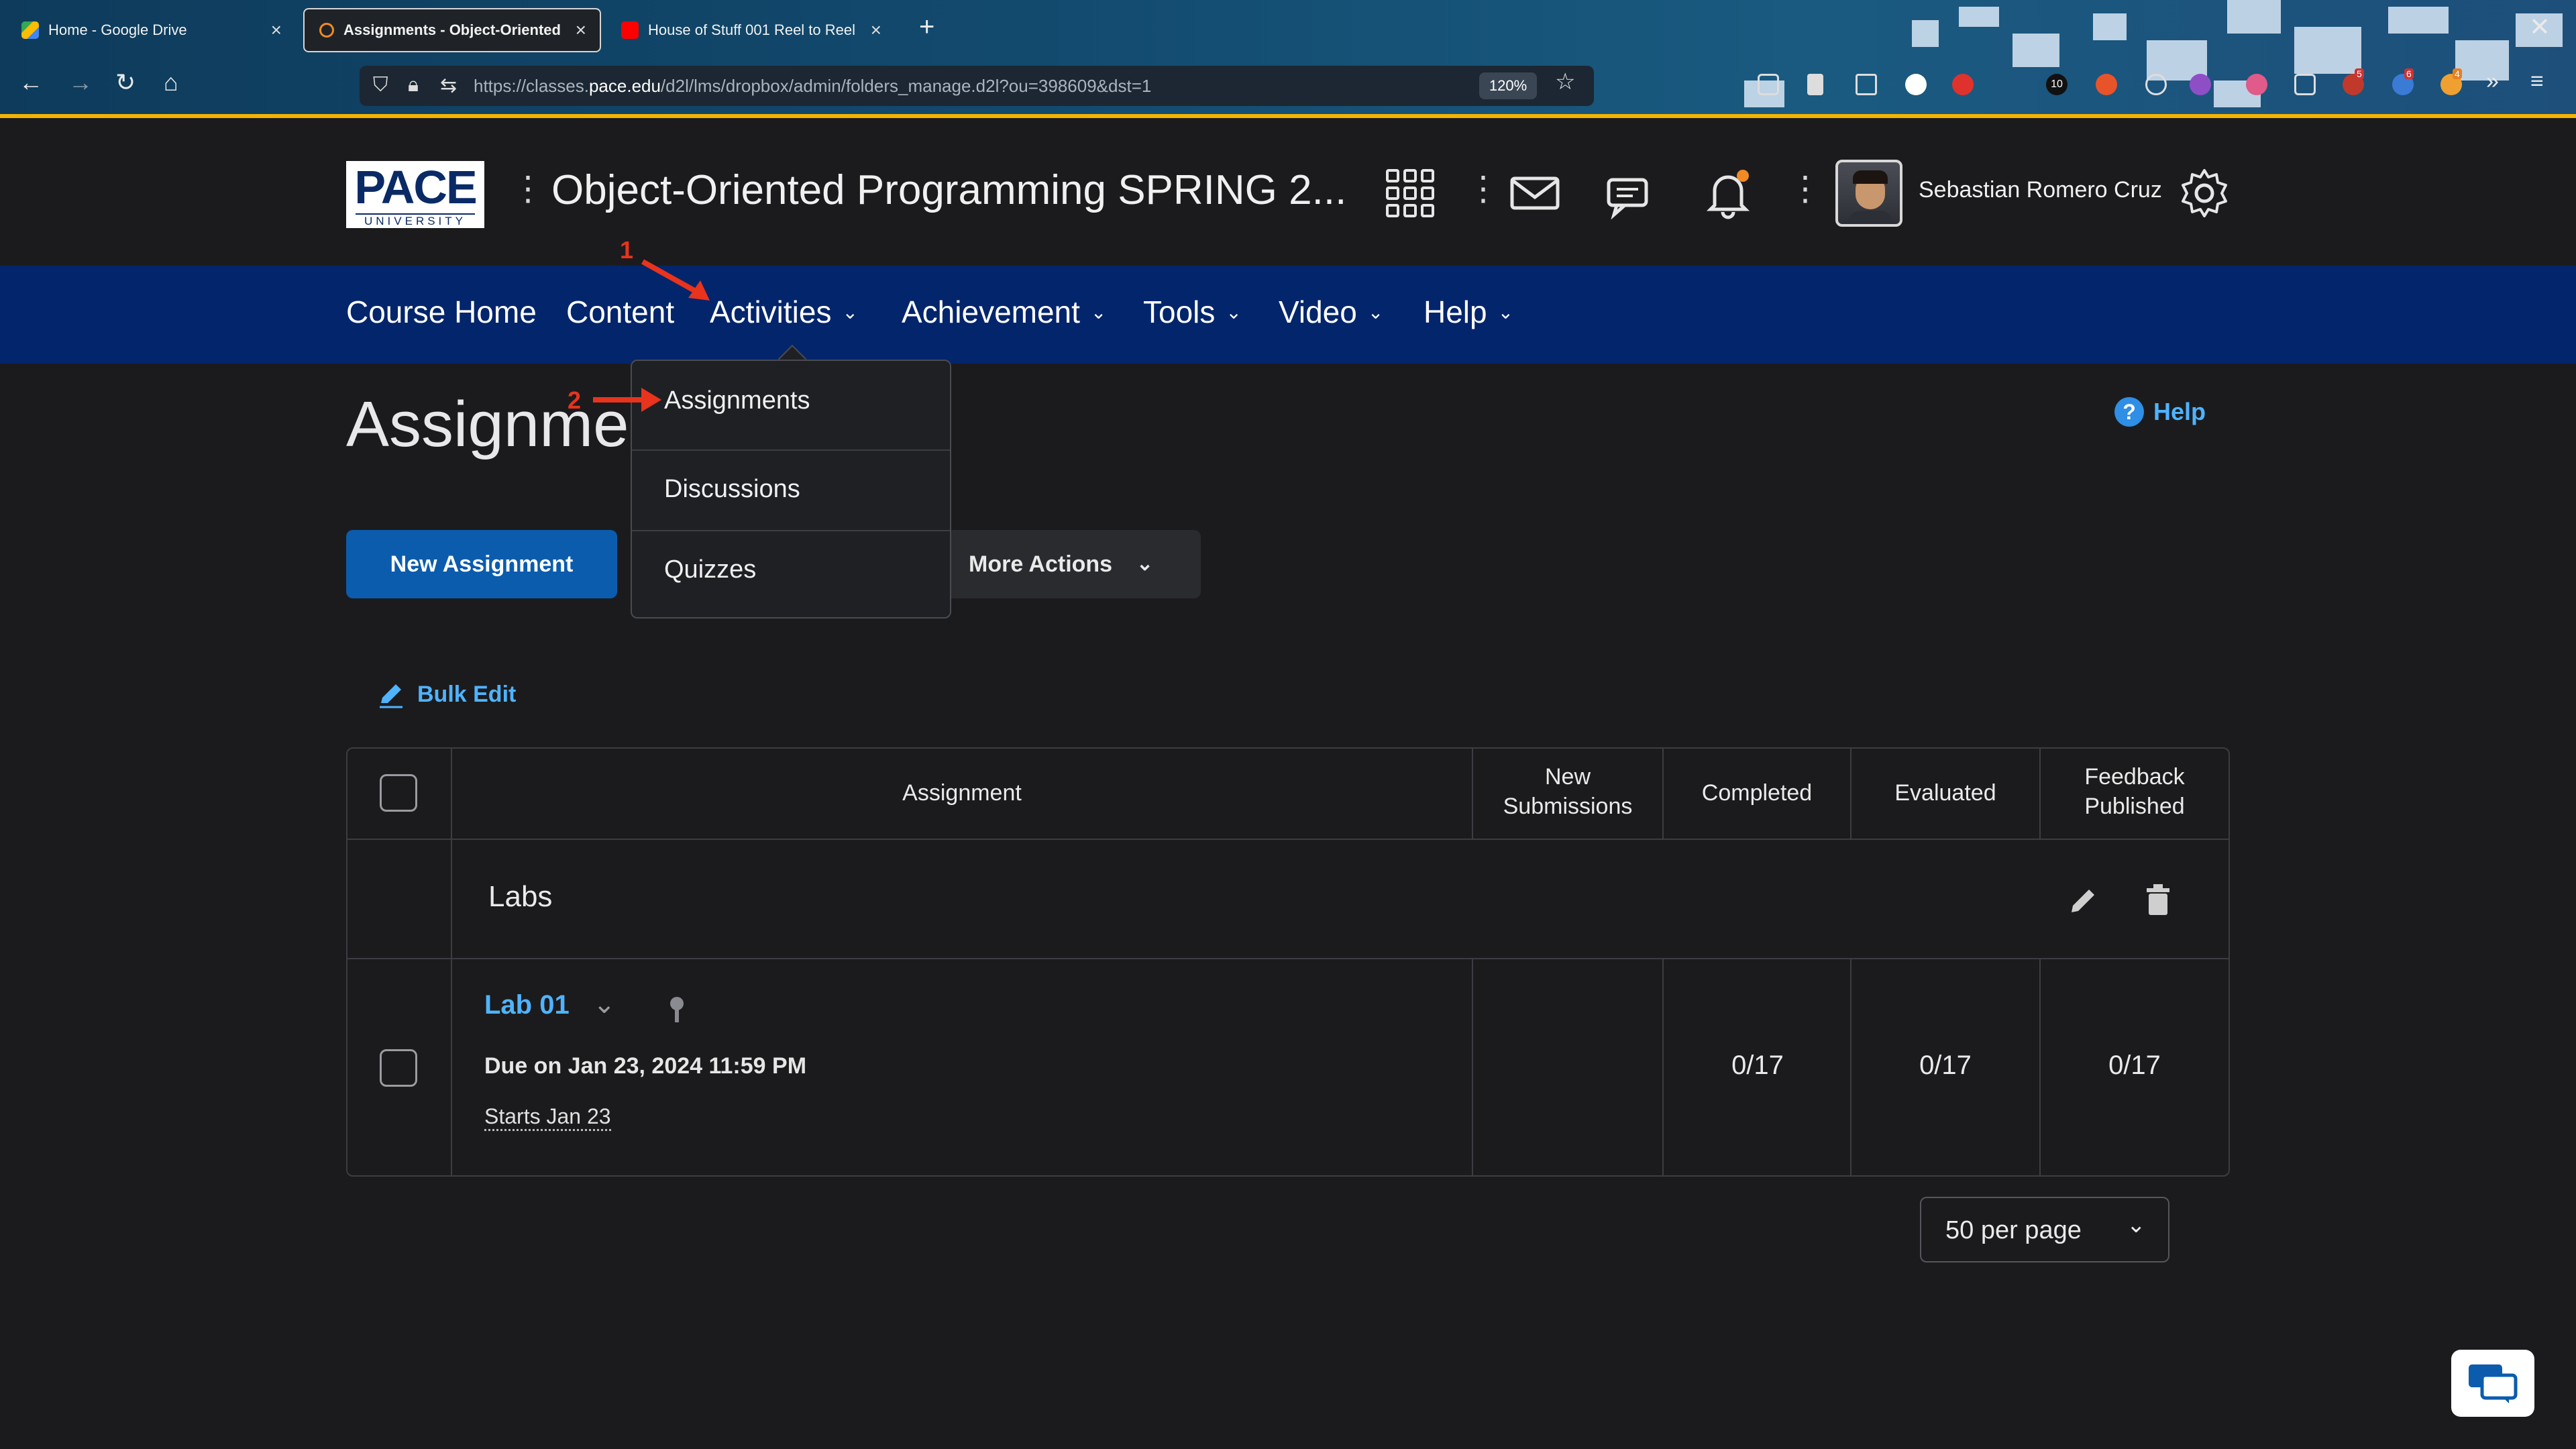 The image size is (2576, 1449). I want to click on pace-logo: PACE UNIVERSITY, so click(415, 194).